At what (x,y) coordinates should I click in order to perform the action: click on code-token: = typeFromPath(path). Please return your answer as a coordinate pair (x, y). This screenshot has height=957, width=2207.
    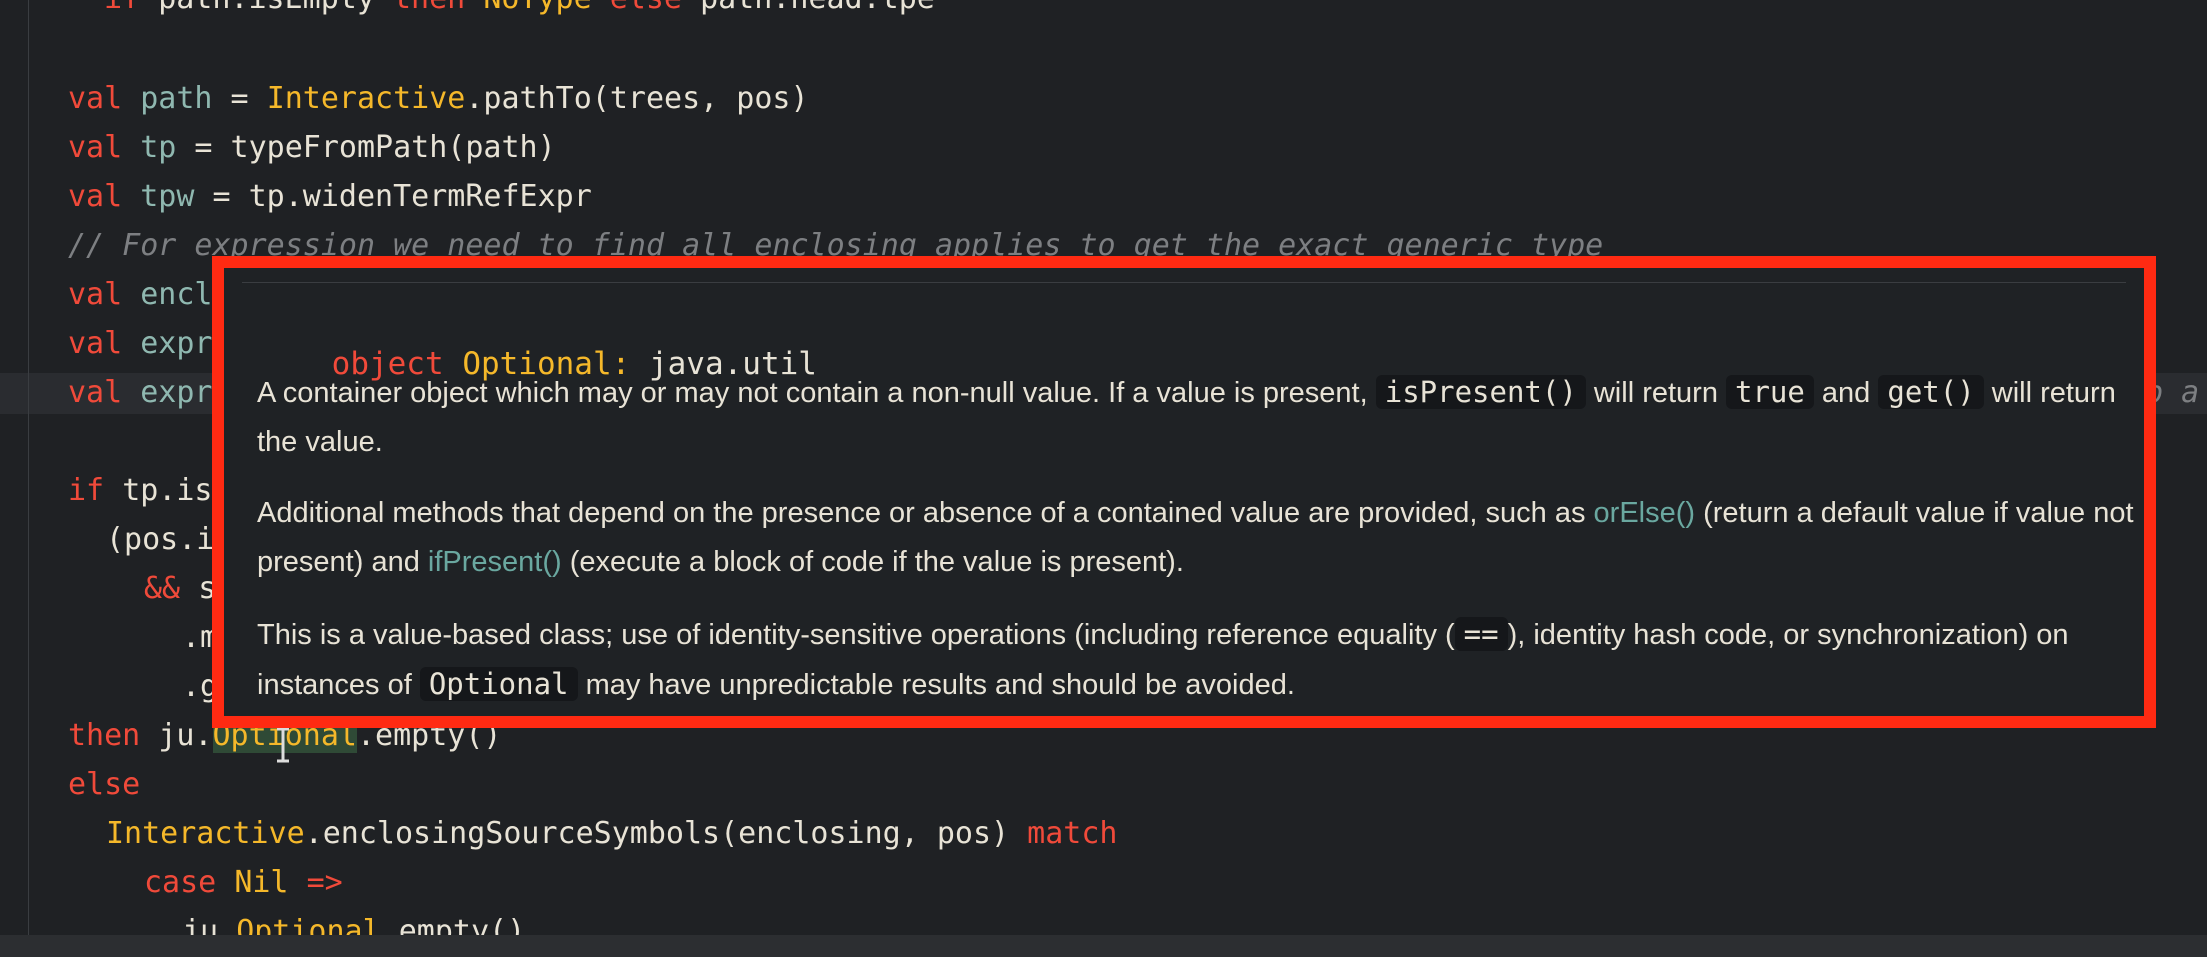
    Looking at the image, I should click on (366, 147).